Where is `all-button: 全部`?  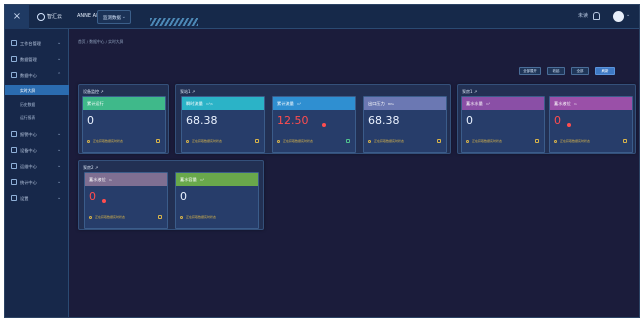
all-button: 全部 is located at coordinates (580, 71).